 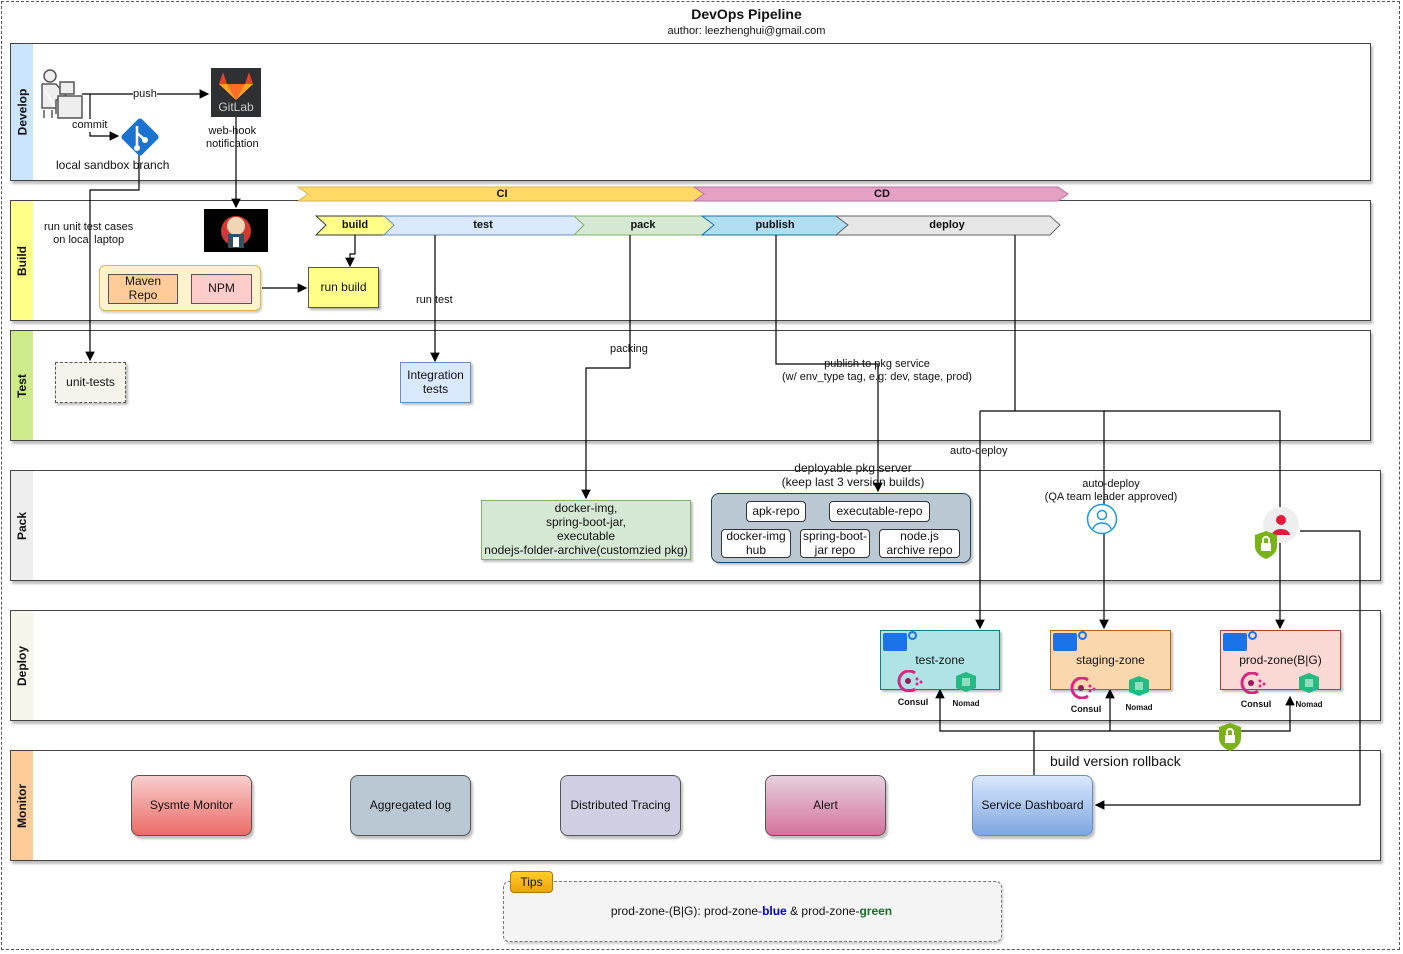 I want to click on spring-boot-jar-repo: spring-boot- jar repo, so click(x=835, y=543).